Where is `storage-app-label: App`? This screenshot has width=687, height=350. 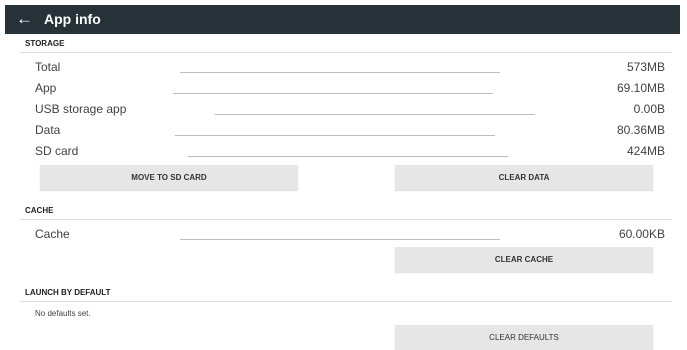
storage-app-label: App is located at coordinates (46, 88).